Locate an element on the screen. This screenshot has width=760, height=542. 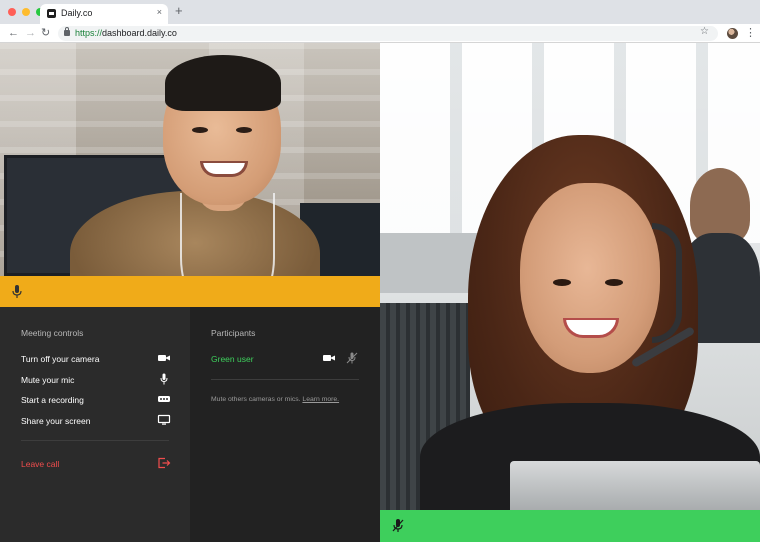
participants-hint: Mute others cameras or mics. Learn more. is located at coordinates (275, 399).